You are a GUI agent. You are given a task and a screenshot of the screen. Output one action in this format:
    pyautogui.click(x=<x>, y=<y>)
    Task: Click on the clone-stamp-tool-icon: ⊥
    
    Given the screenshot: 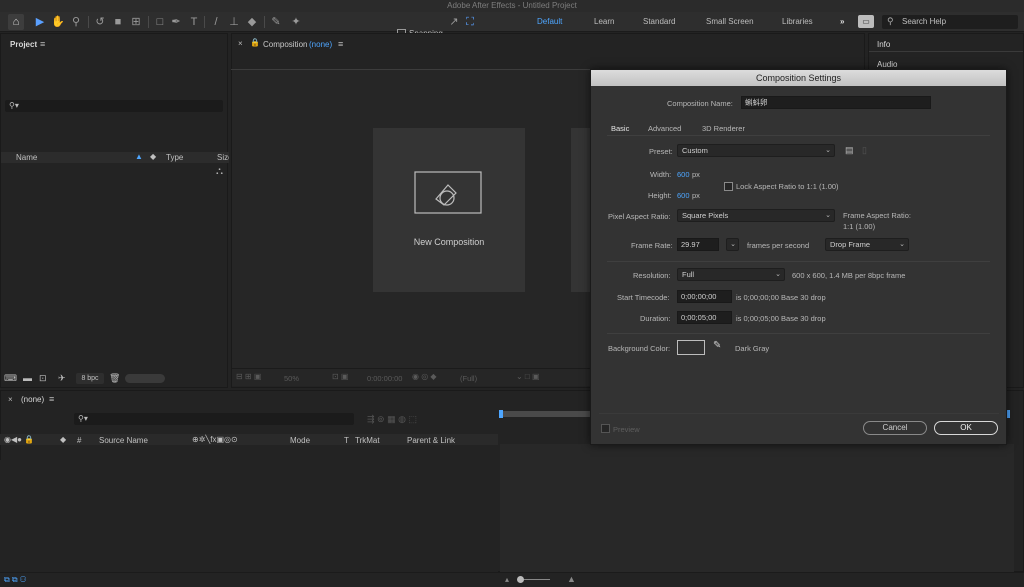 What is the action you would take?
    pyautogui.click(x=234, y=22)
    